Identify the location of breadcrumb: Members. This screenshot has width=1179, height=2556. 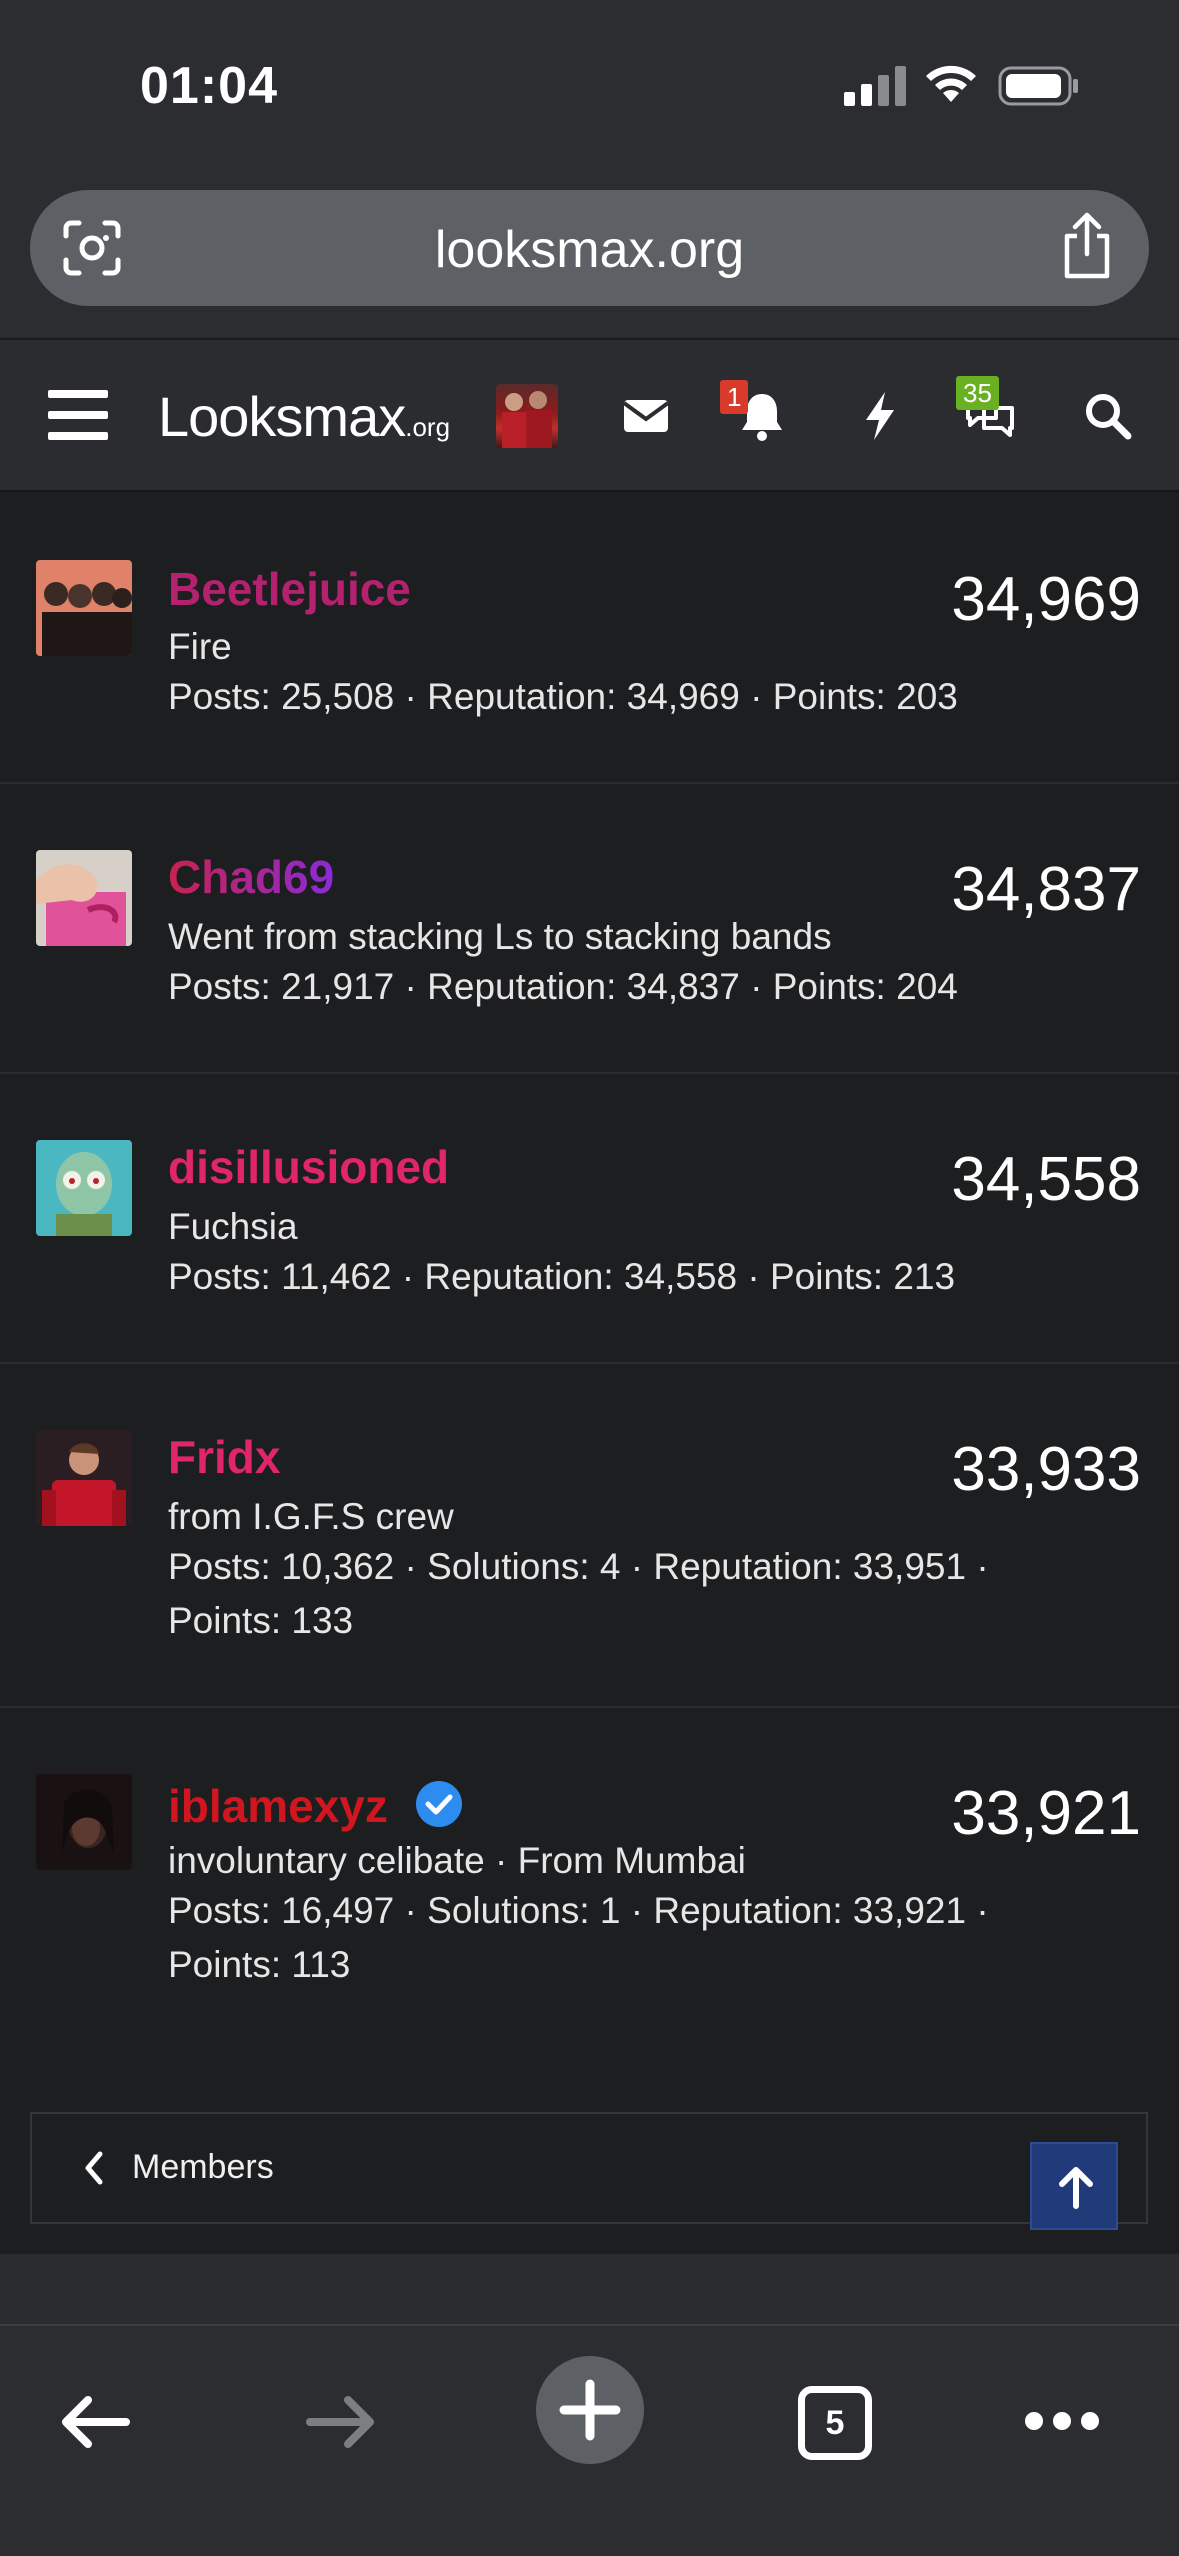
(589, 2168).